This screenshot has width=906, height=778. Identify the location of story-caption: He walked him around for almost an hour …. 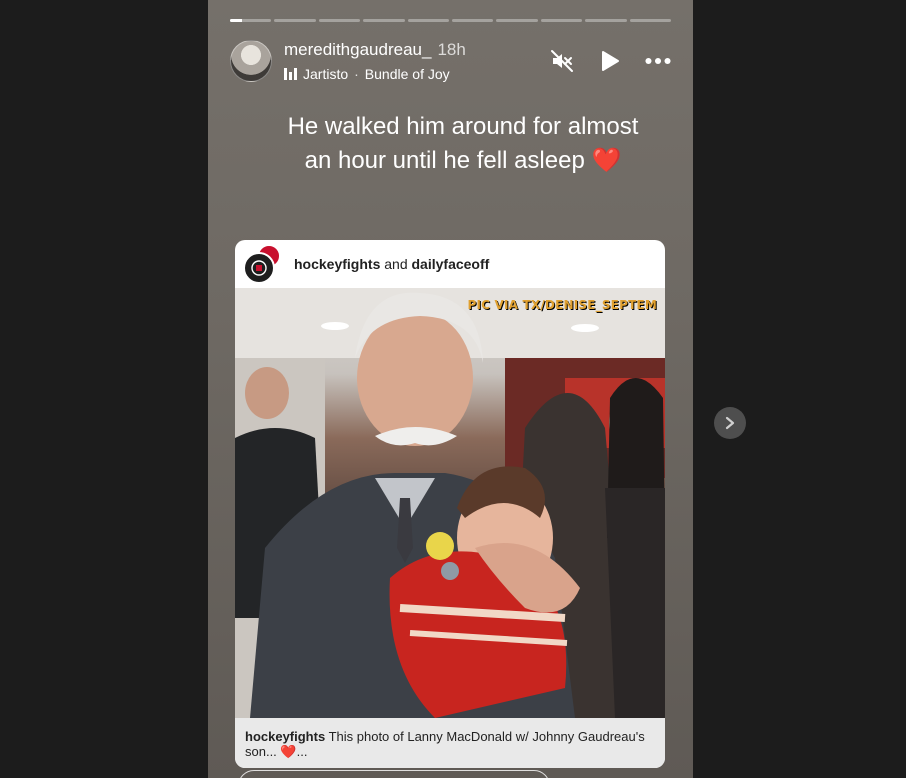
(463, 144).